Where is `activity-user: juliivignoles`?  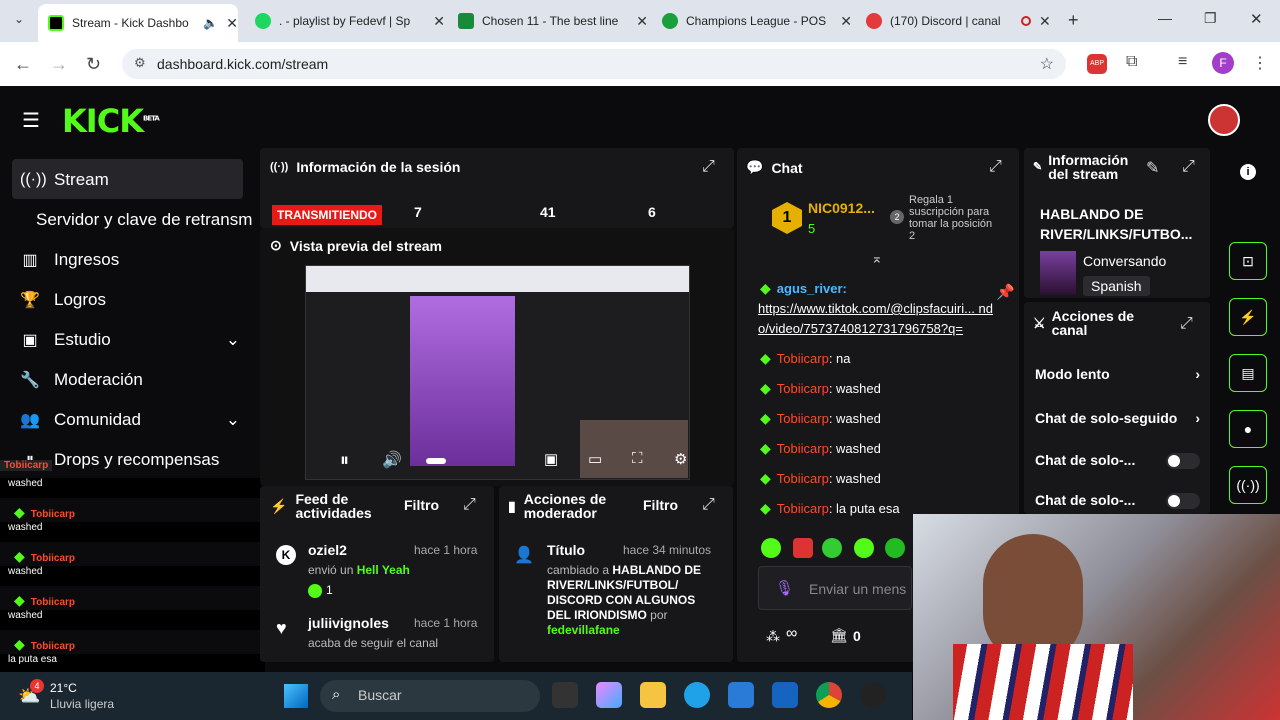 activity-user: juliivignoles is located at coordinates (348, 623).